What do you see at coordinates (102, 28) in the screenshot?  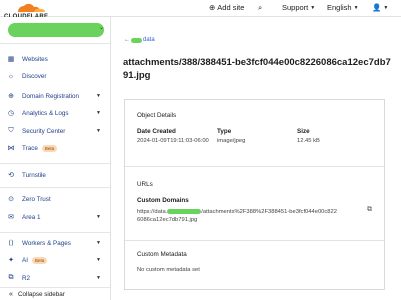 I see `chevron-down-icon: ⌄` at bounding box center [102, 28].